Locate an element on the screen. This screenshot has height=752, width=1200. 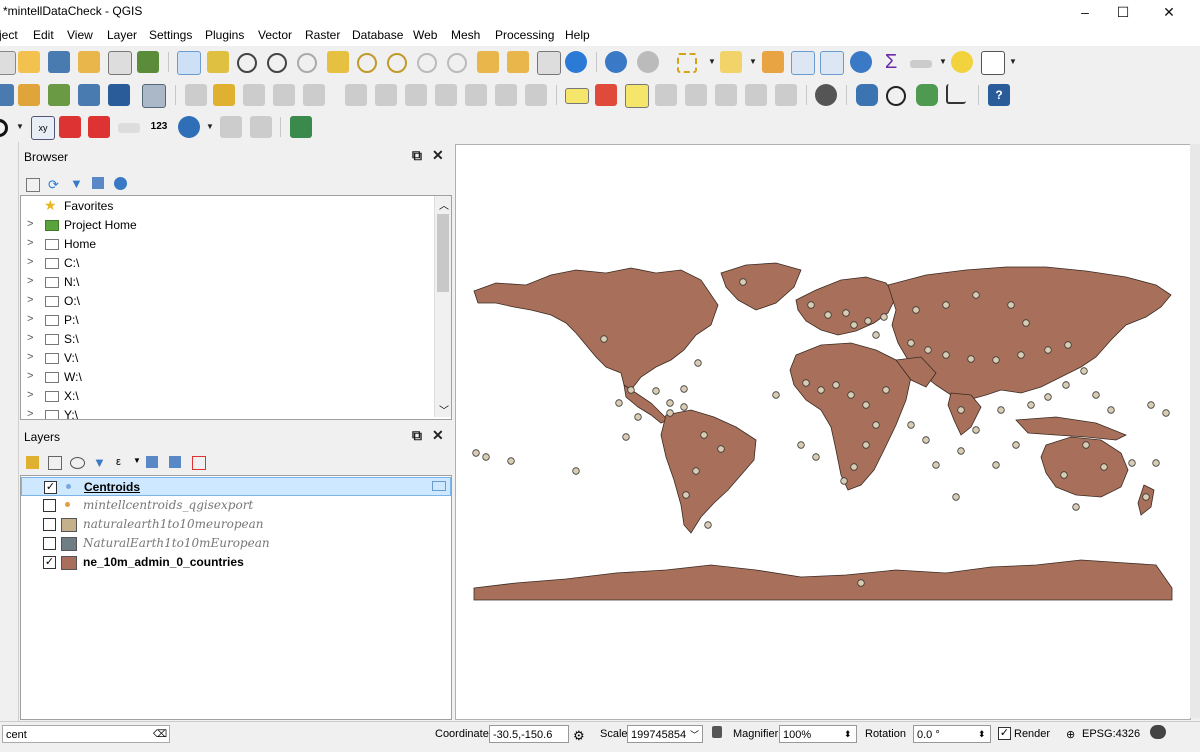
numbers-icon: 123 is located at coordinates (159, 127).